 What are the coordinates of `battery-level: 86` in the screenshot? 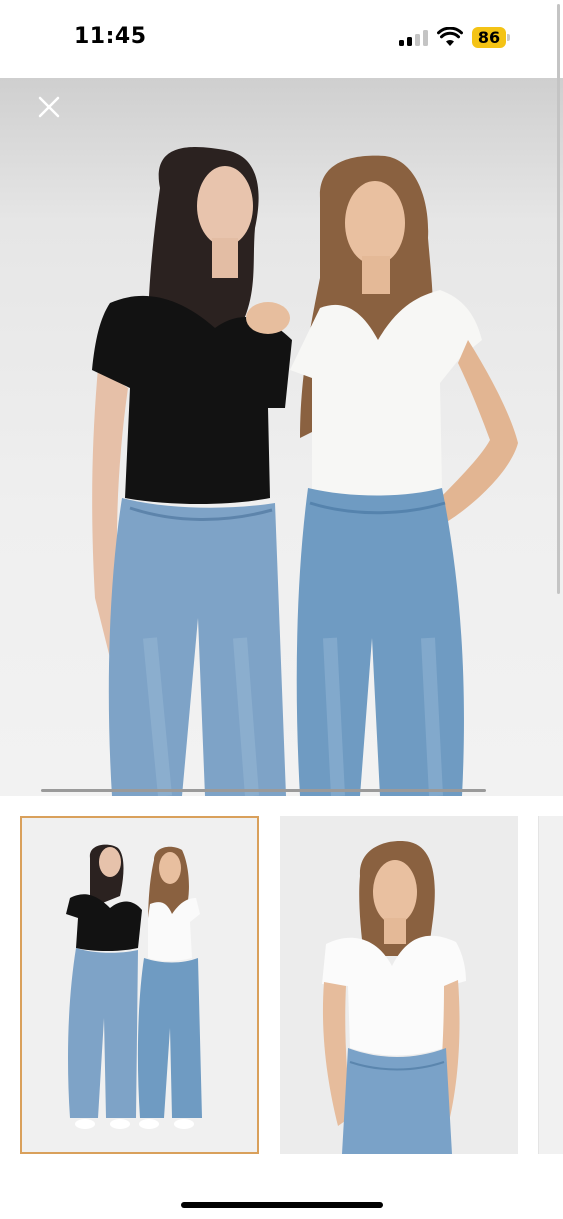 It's located at (489, 37).